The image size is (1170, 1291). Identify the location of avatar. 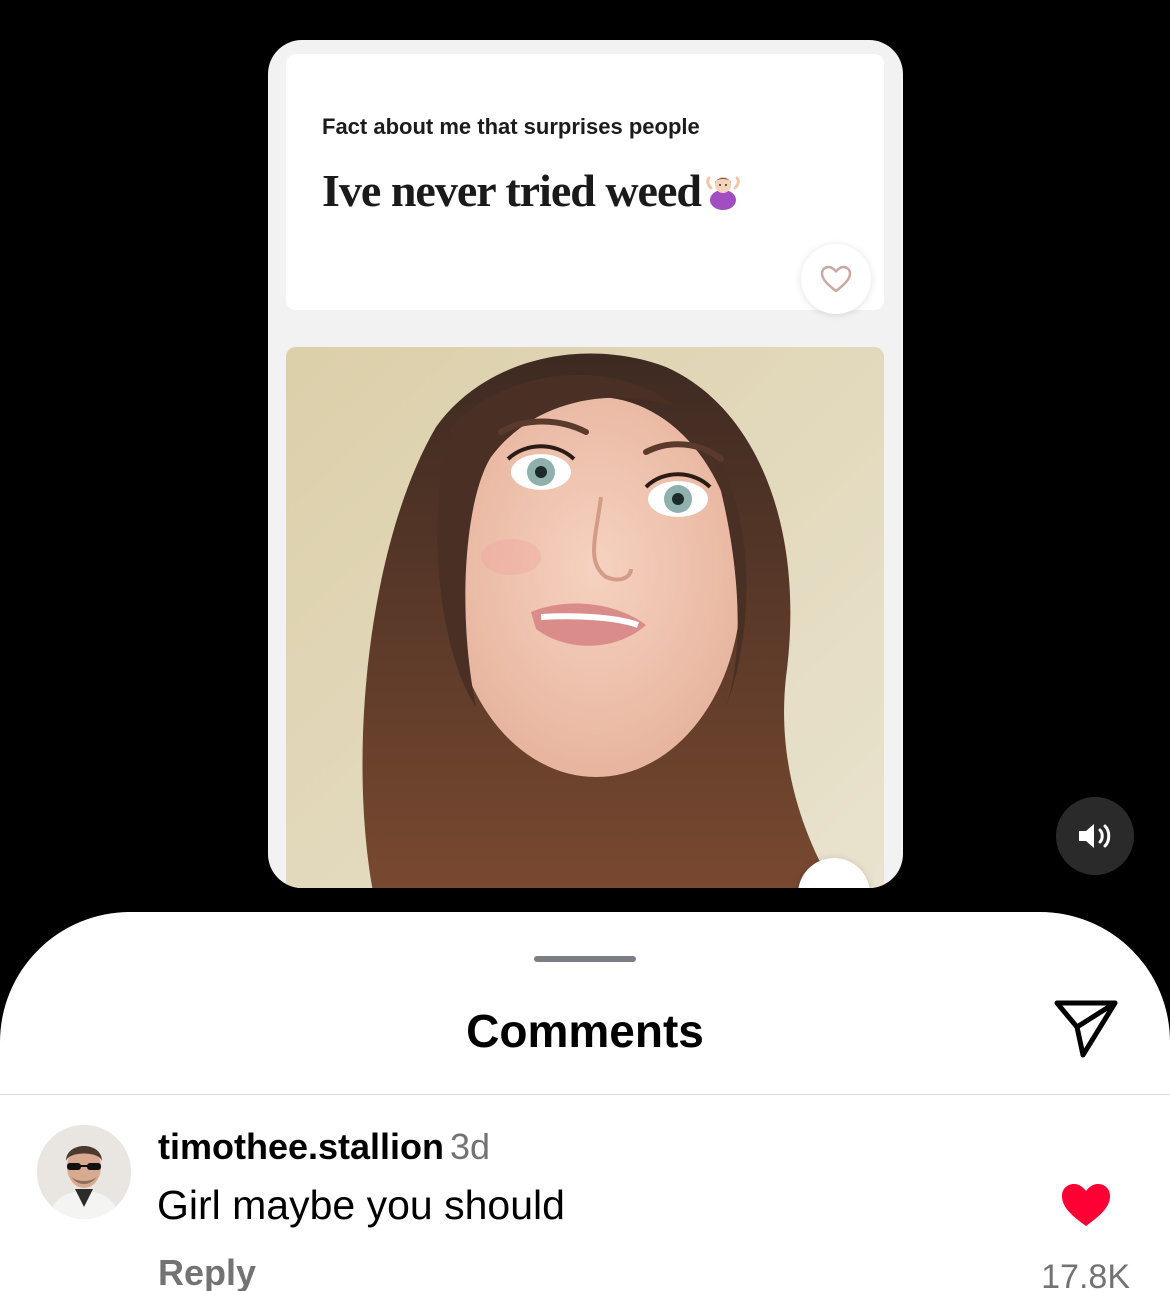
(84, 1172).